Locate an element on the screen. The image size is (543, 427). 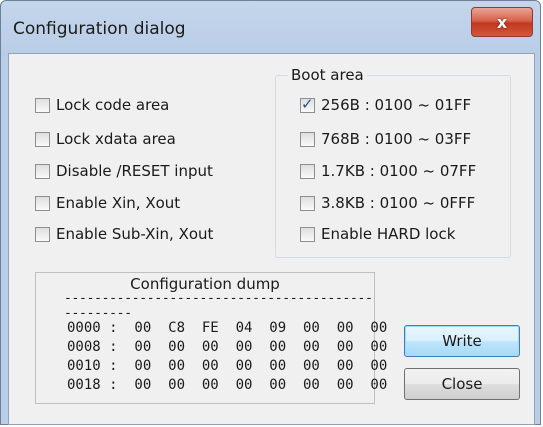
write-button: Write is located at coordinates (462, 341).